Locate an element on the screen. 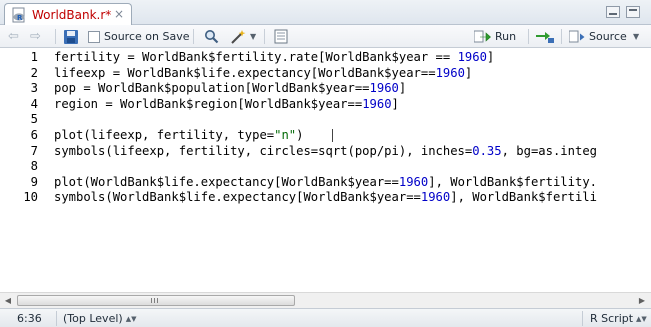  source-options-dropdown: ▼ is located at coordinates (636, 36).